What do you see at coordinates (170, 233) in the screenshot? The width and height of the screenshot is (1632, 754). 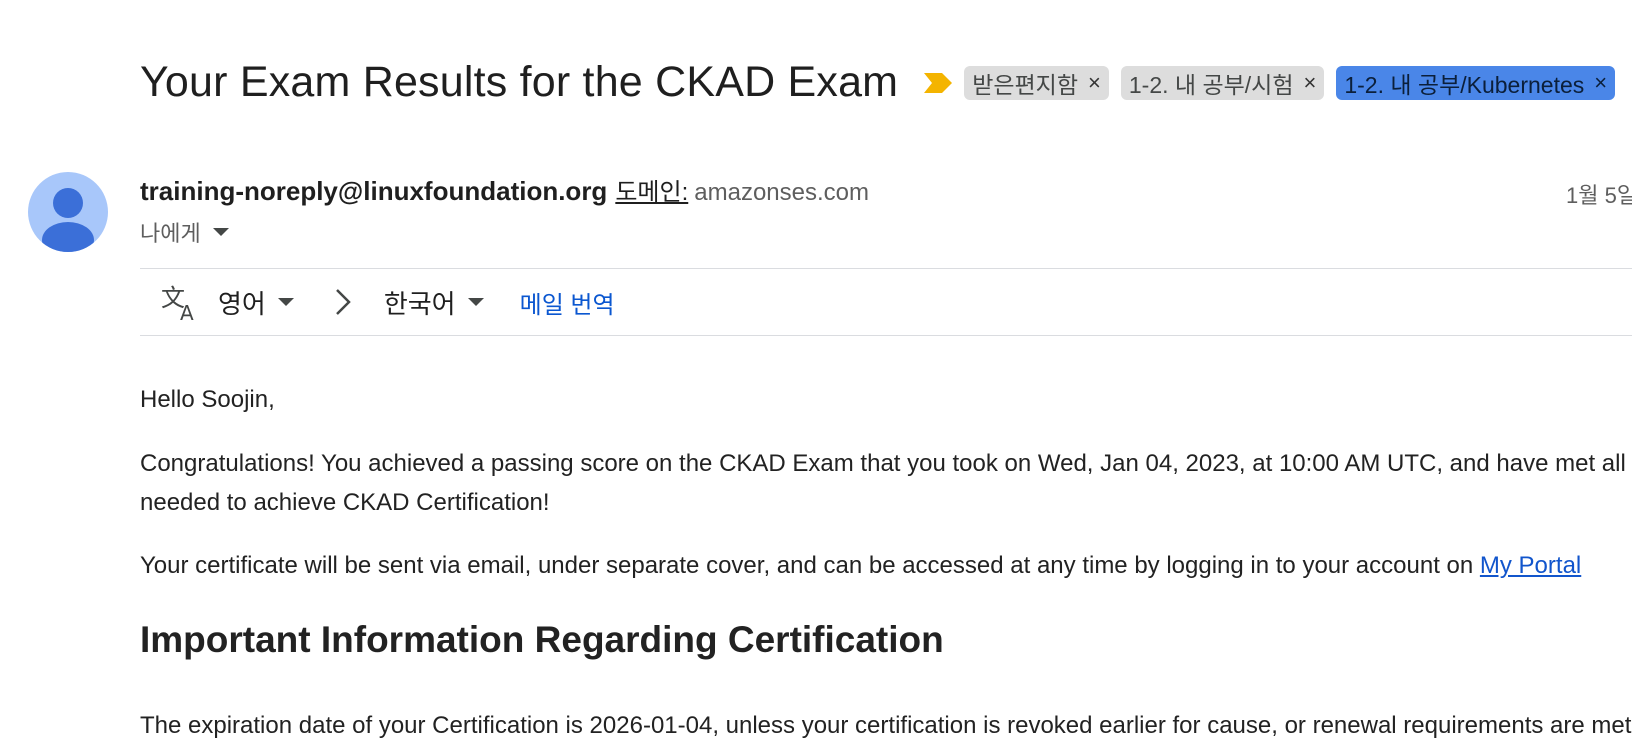 I see `recipient-label: 나에게` at bounding box center [170, 233].